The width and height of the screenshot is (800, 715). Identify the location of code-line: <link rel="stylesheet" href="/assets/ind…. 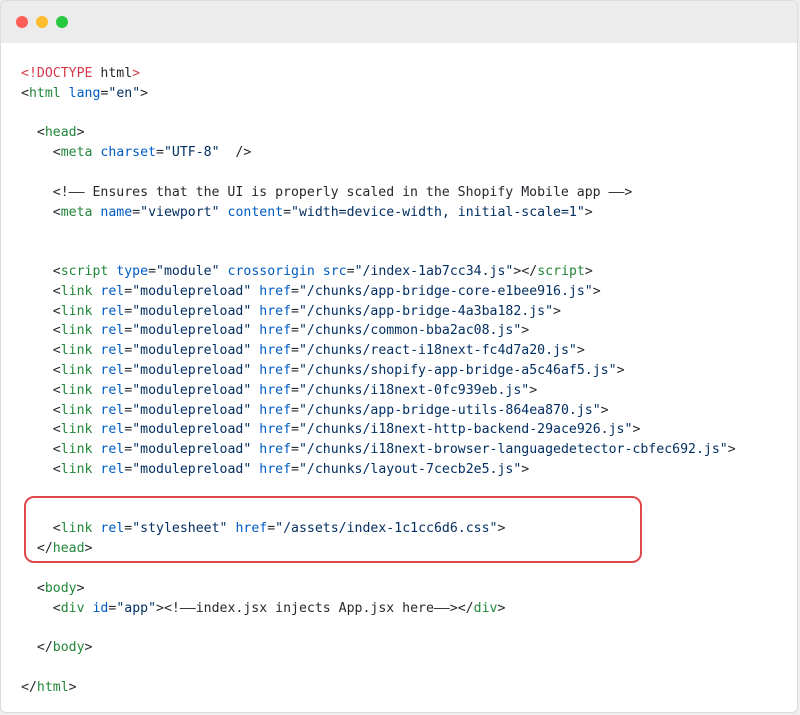
(406, 529).